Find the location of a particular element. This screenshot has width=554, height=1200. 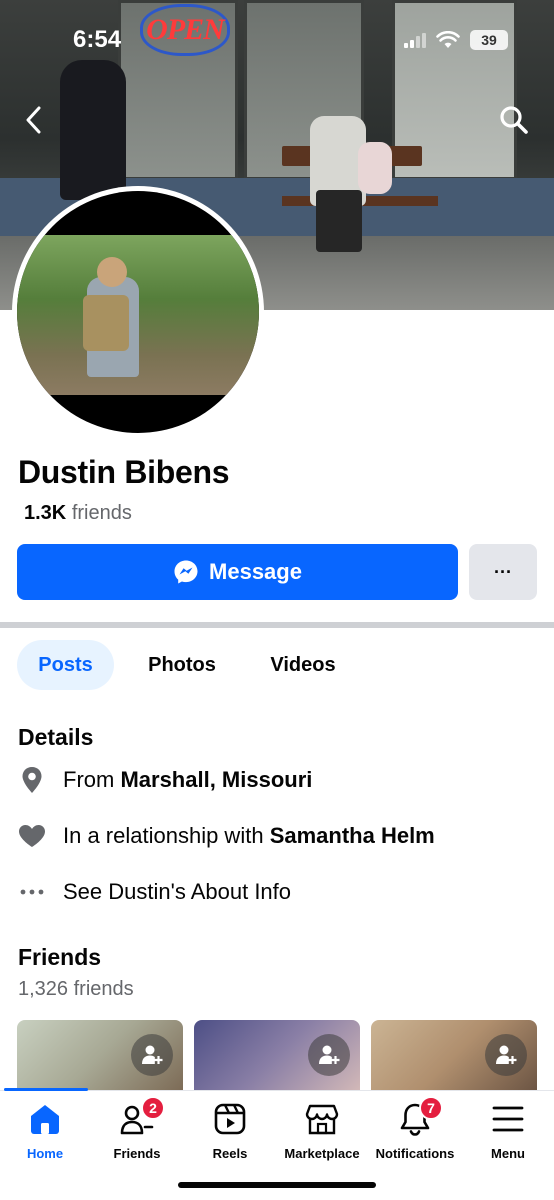

battery-icon: 39 is located at coordinates (489, 40).